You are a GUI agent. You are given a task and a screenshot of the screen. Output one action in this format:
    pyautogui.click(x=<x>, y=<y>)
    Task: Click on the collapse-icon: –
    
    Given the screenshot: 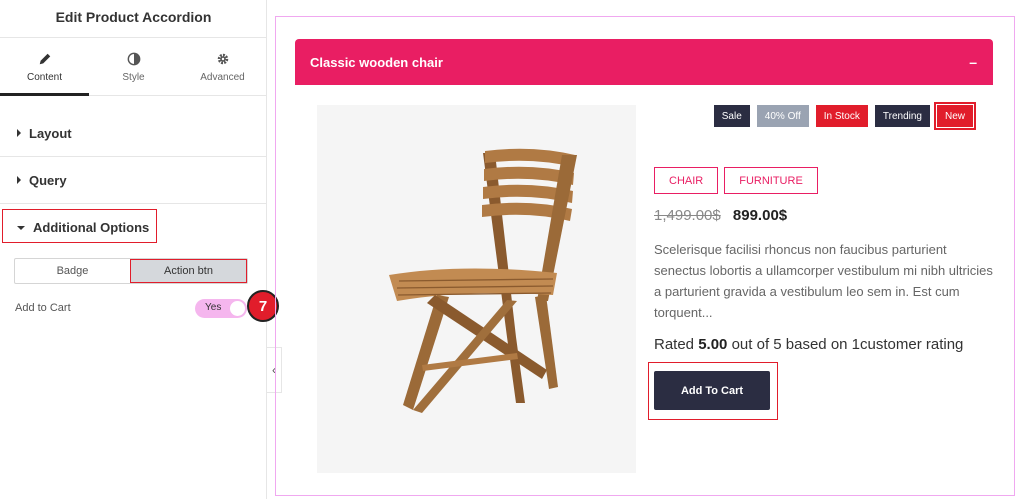 What is the action you would take?
    pyautogui.click(x=973, y=62)
    